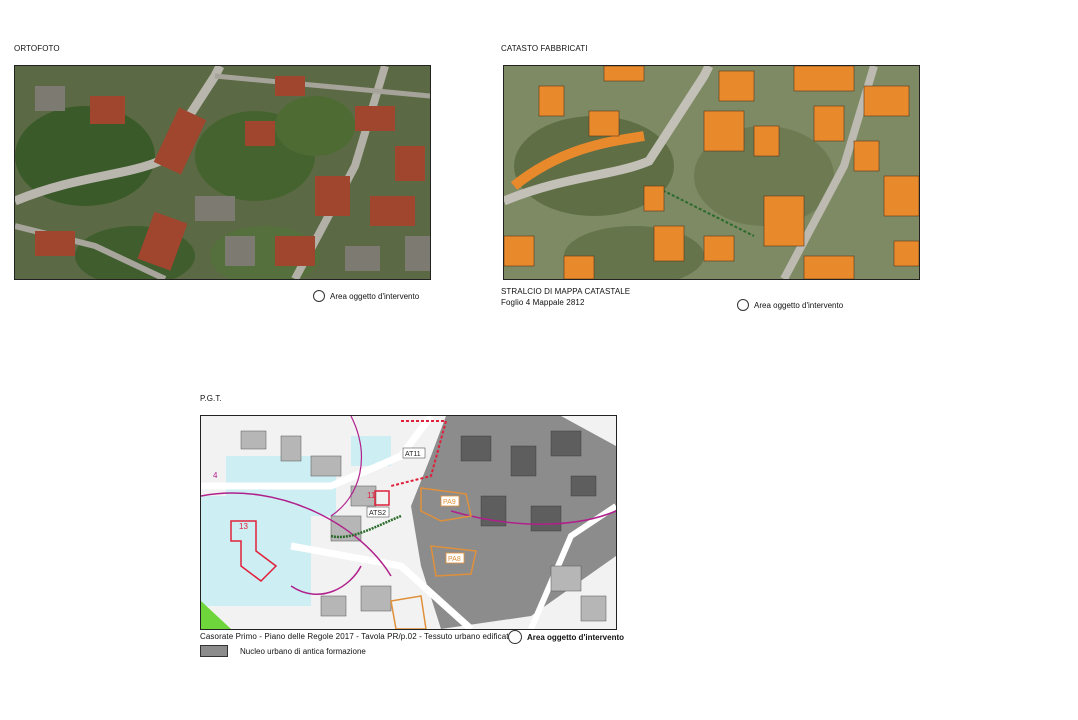 The height and width of the screenshot is (720, 1078). I want to click on ortofoto-map, so click(222, 172).